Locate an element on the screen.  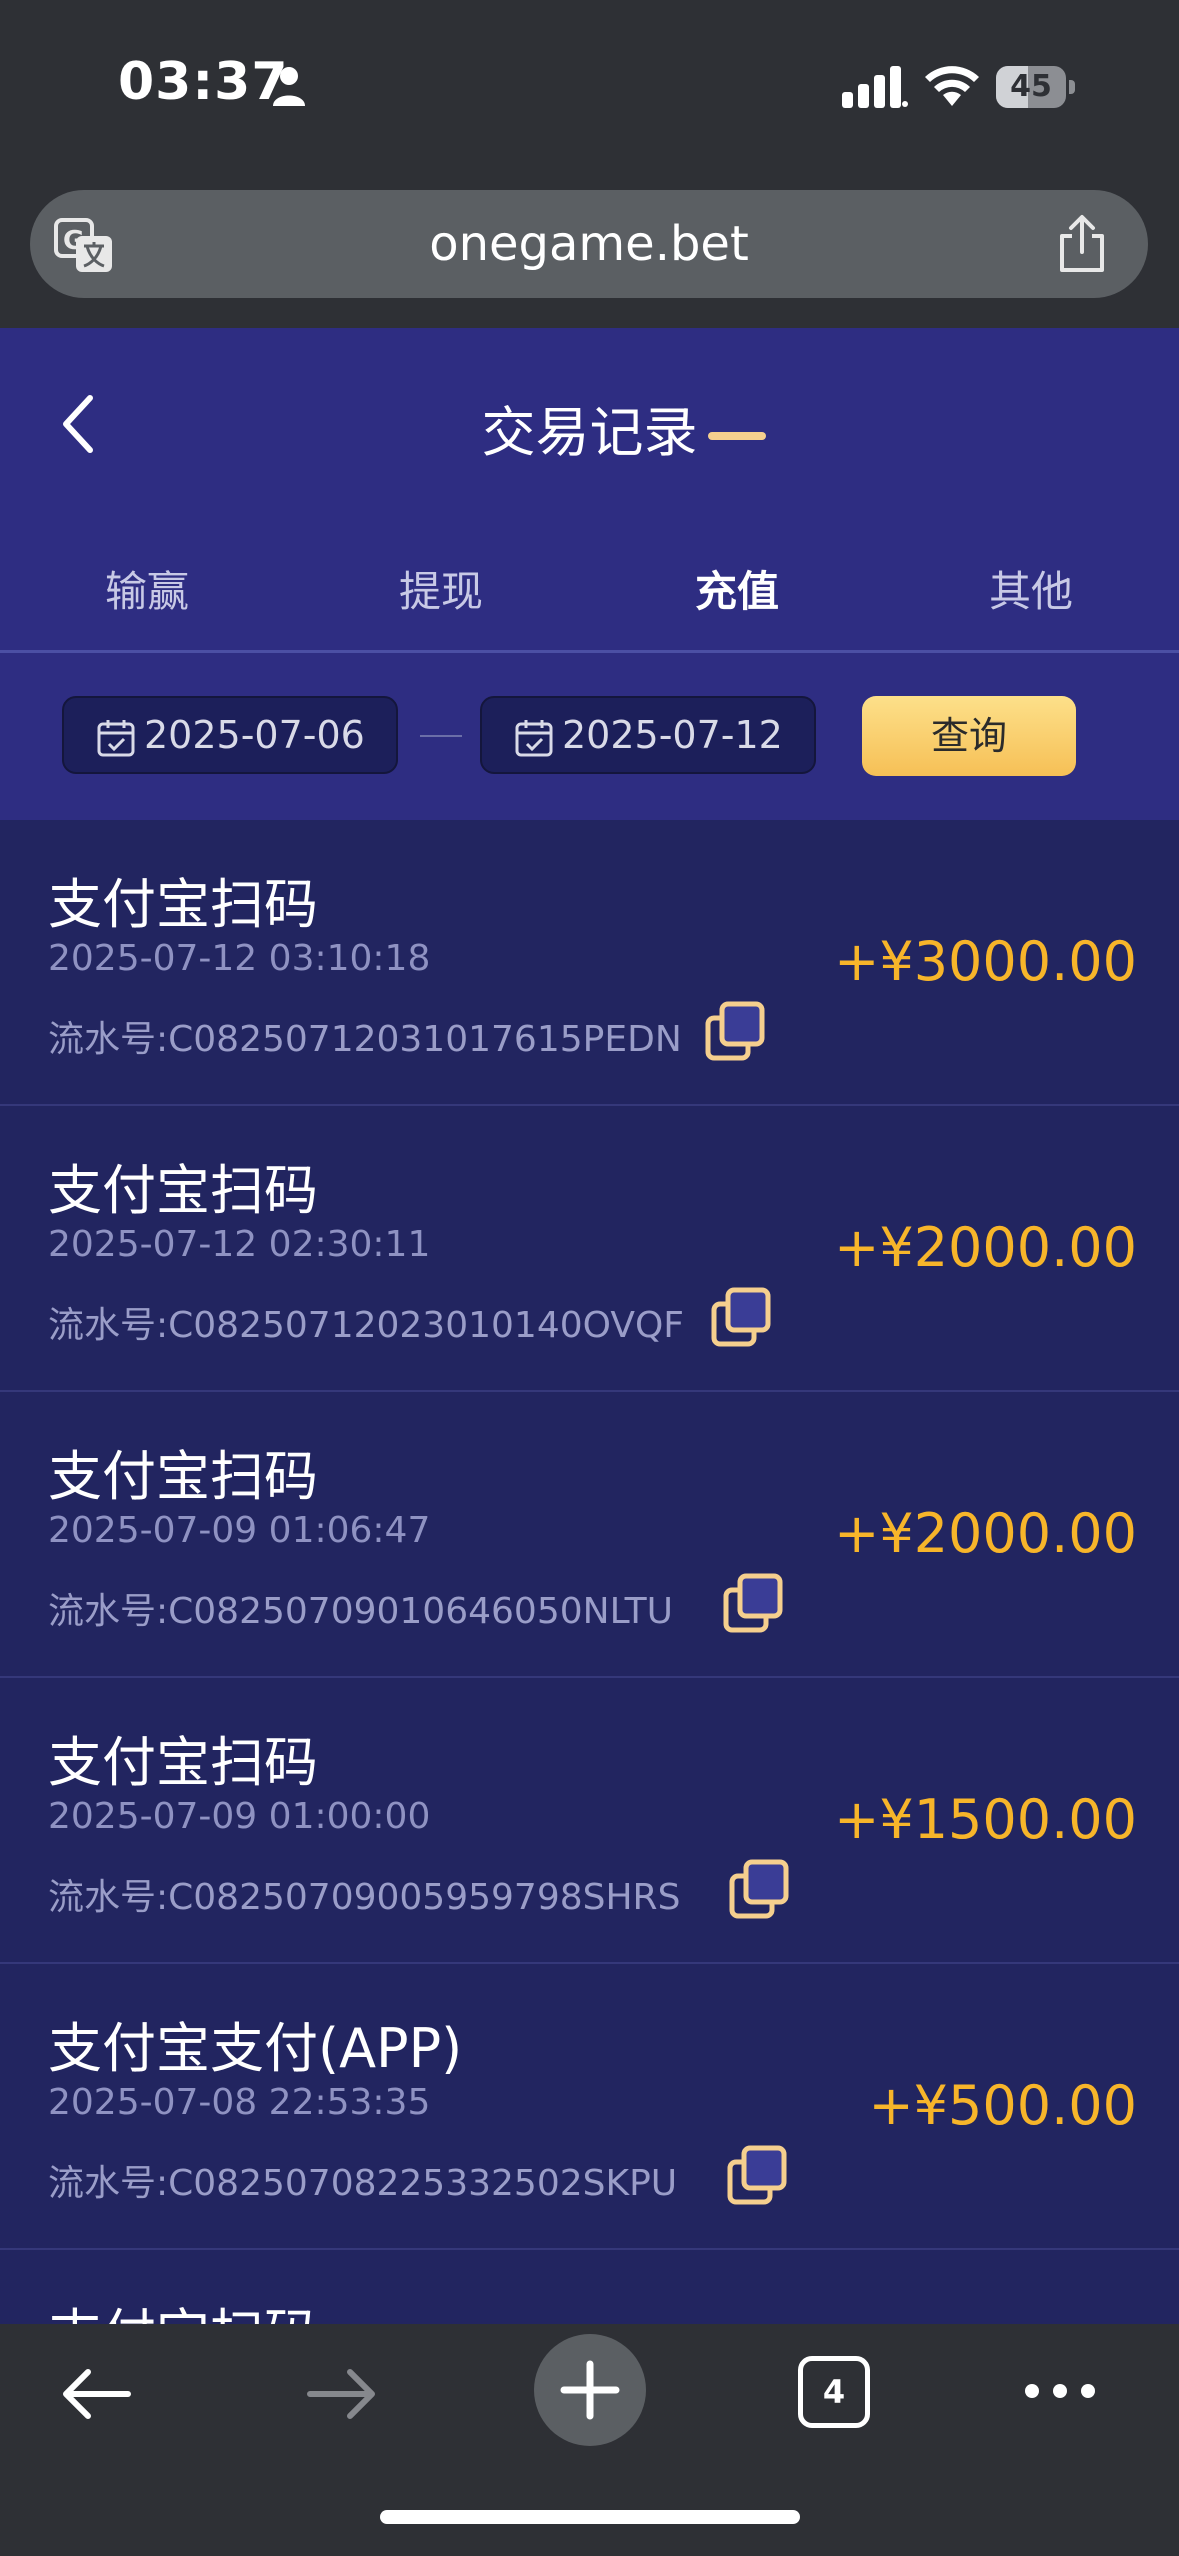
active-tab-indicator is located at coordinates (737, 436).